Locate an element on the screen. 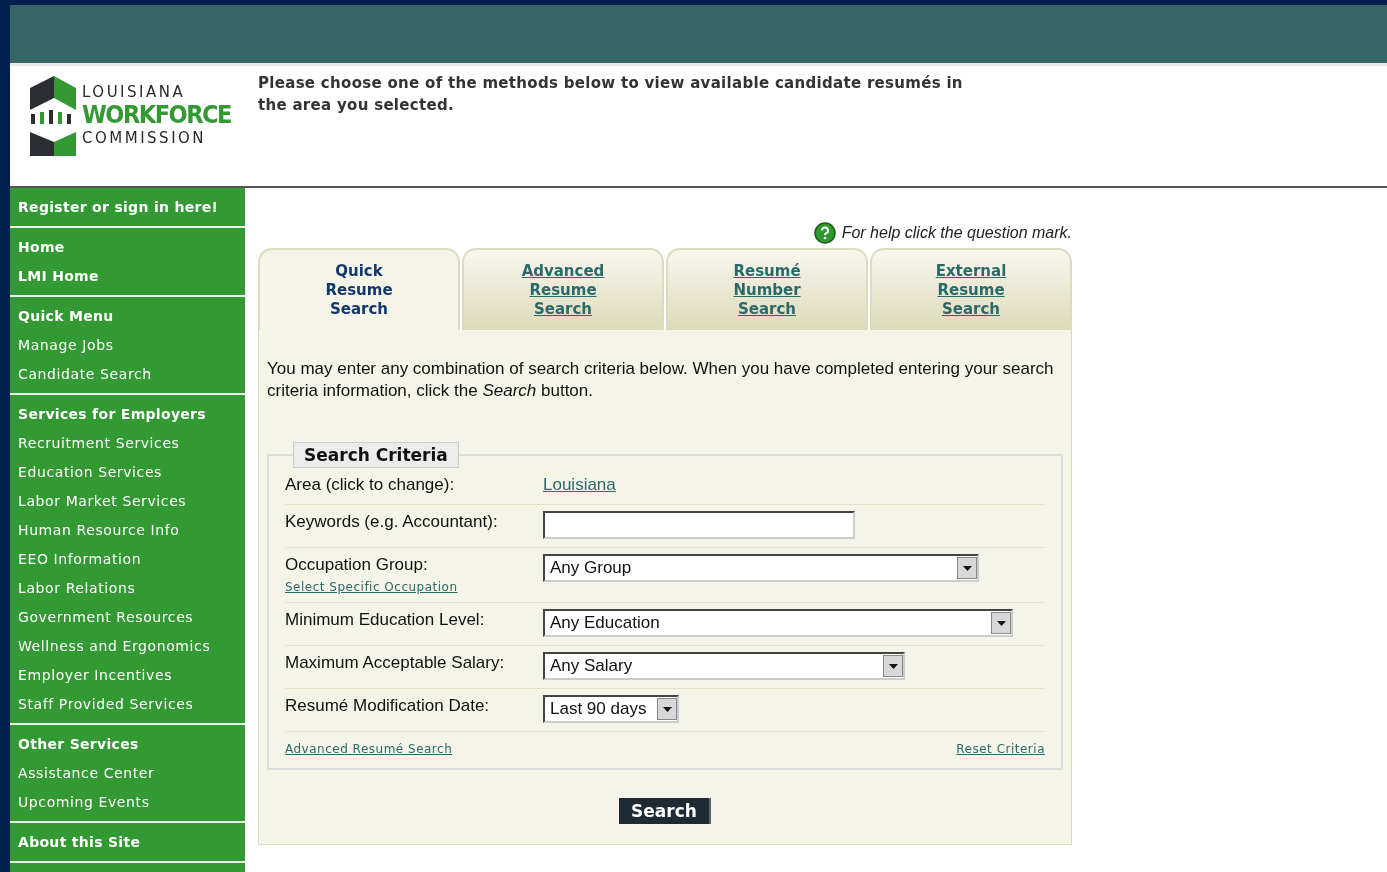  field-label: Resumé Modification Date: is located at coordinates (388, 706).